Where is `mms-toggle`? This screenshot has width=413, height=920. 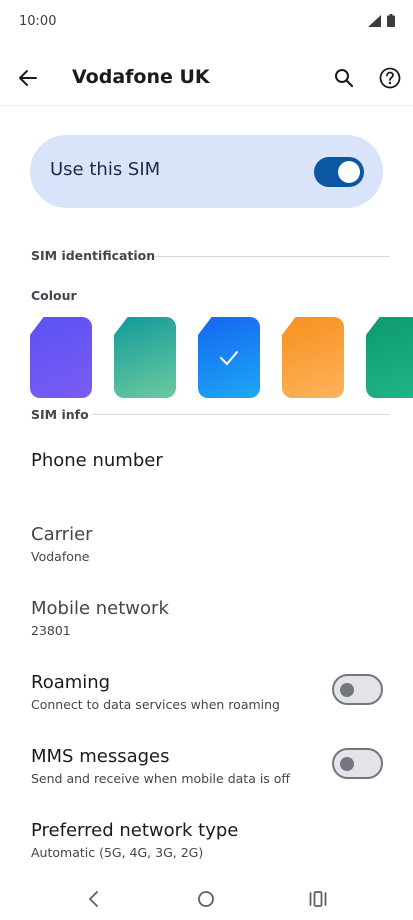
mms-toggle is located at coordinates (357, 763).